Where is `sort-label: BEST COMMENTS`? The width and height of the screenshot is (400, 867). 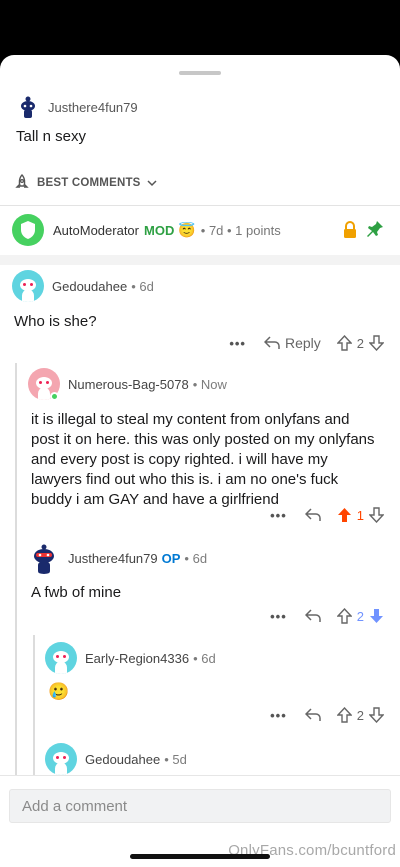
sort-label: BEST COMMENTS is located at coordinates (89, 183).